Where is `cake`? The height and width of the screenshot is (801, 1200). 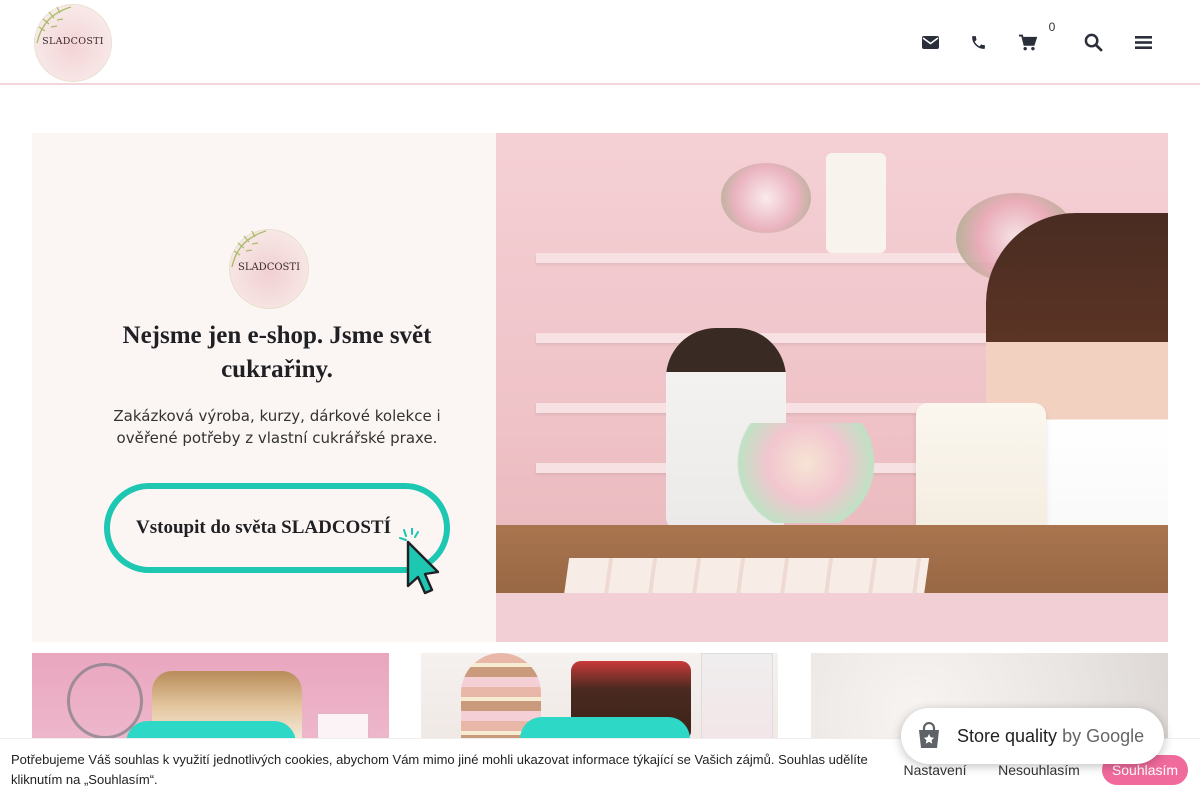
cake is located at coordinates (981, 468).